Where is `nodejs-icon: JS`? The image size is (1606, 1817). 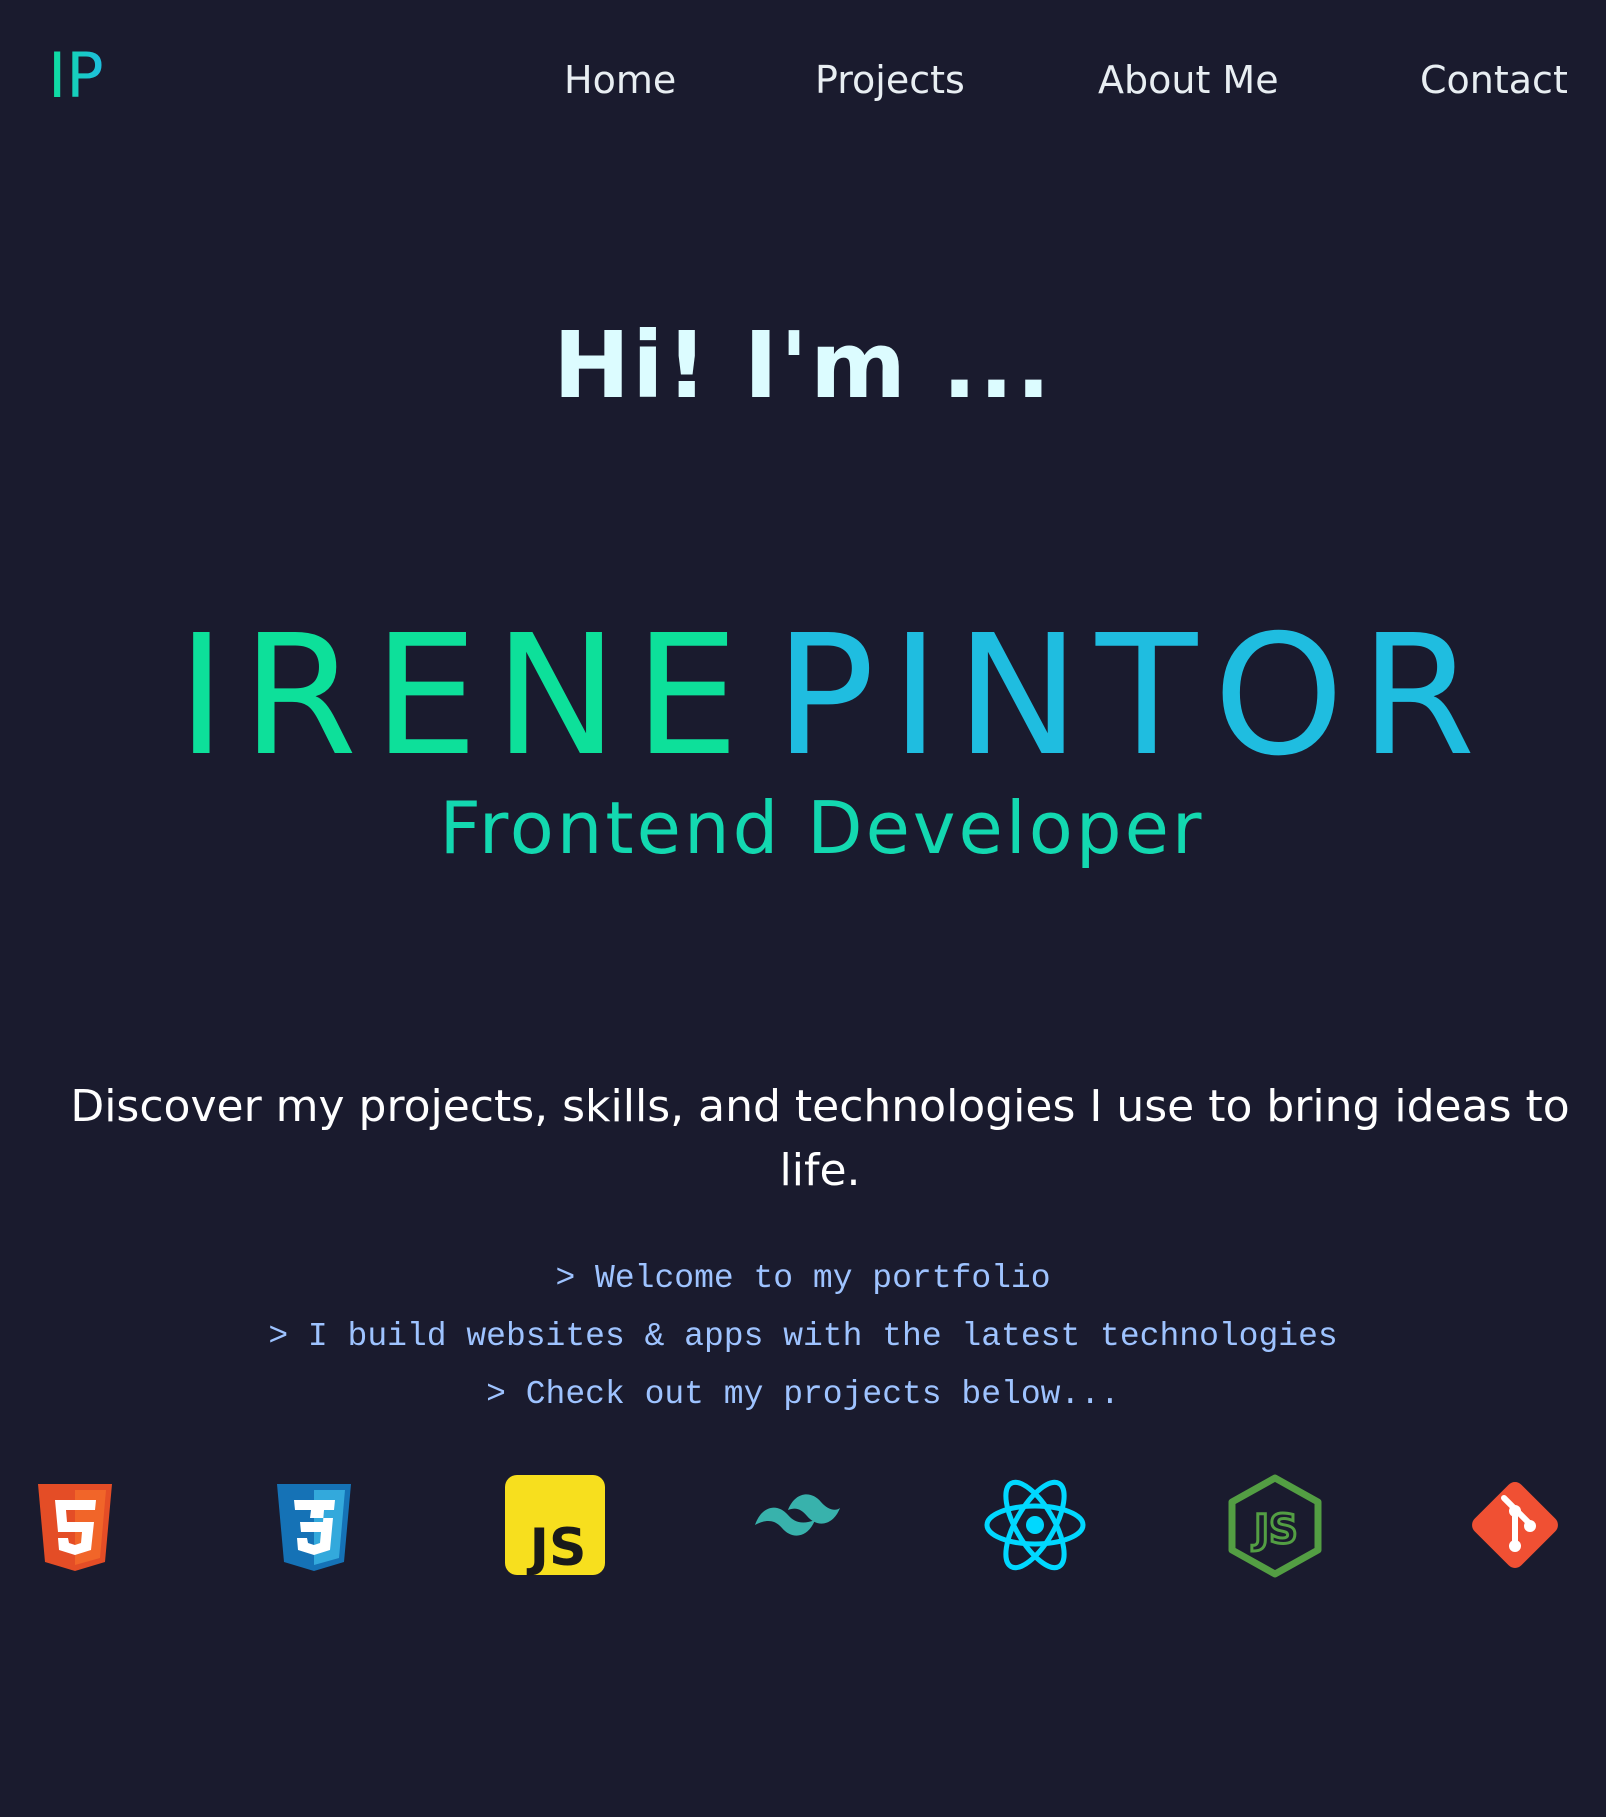
nodejs-icon: JS is located at coordinates (1275, 1525).